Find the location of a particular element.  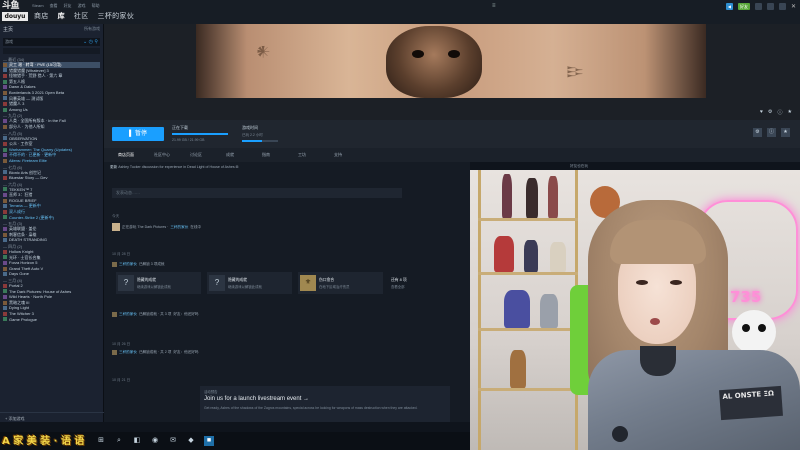

menu-bar: Steam 查看 好友 游戏 帮助 is located at coordinates (66, 6).